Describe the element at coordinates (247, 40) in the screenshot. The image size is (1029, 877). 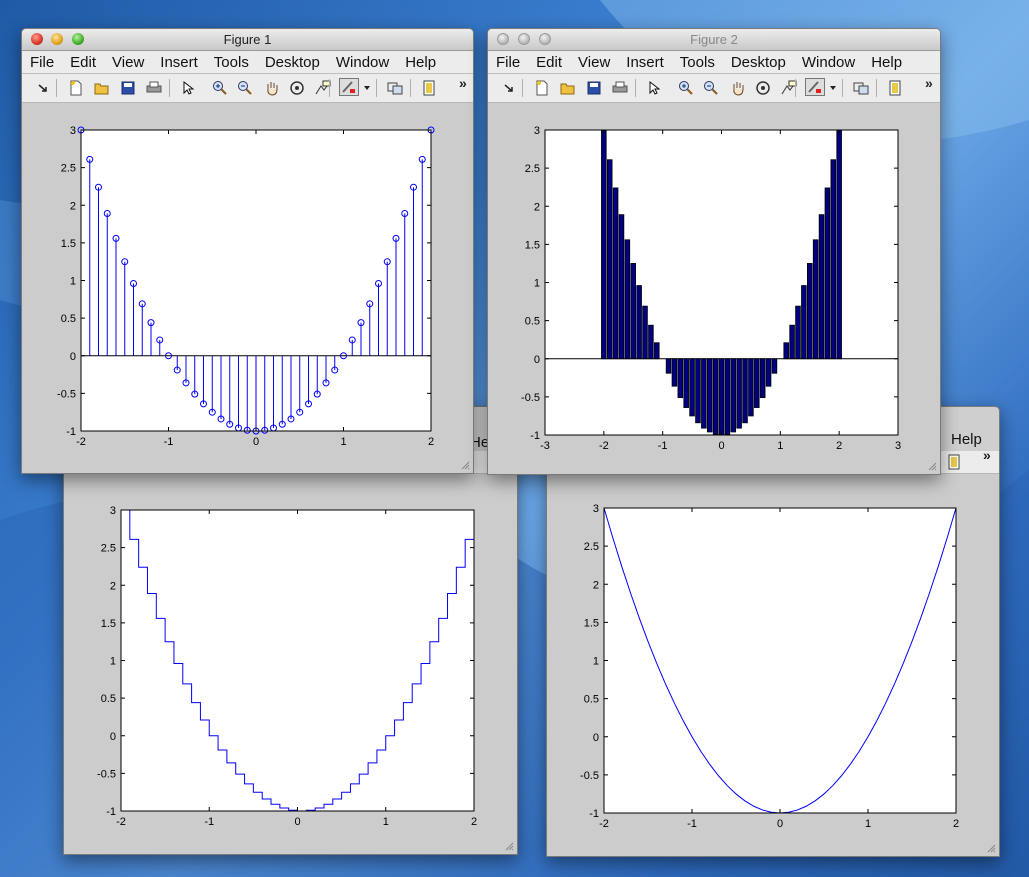
I see `figure-1-titlebar: Figure 1` at that location.